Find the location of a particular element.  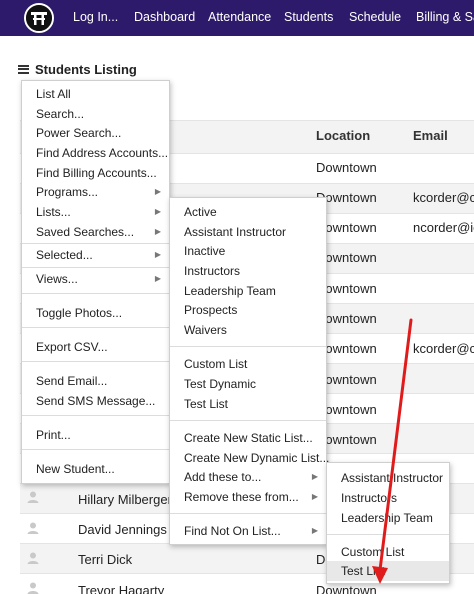

menu-item-selected: Selected... ▶ is located at coordinates (95, 255).